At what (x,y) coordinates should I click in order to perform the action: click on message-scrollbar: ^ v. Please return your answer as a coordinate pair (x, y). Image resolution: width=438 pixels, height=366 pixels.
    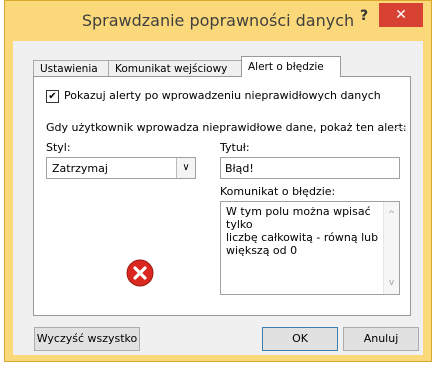
    Looking at the image, I should click on (391, 248).